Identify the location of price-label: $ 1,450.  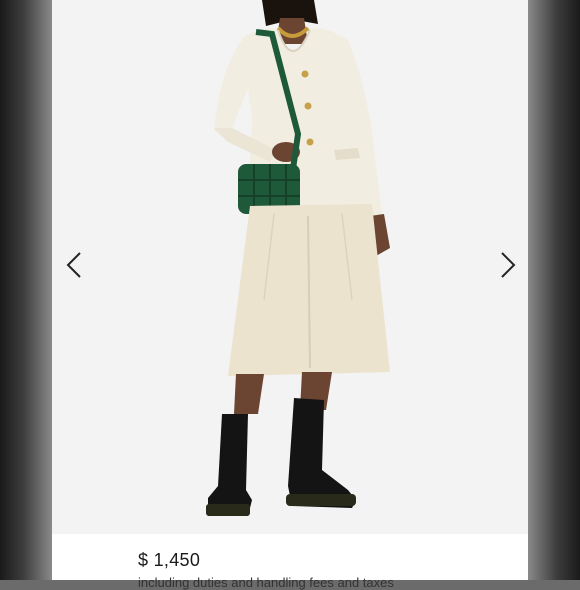
(169, 560).